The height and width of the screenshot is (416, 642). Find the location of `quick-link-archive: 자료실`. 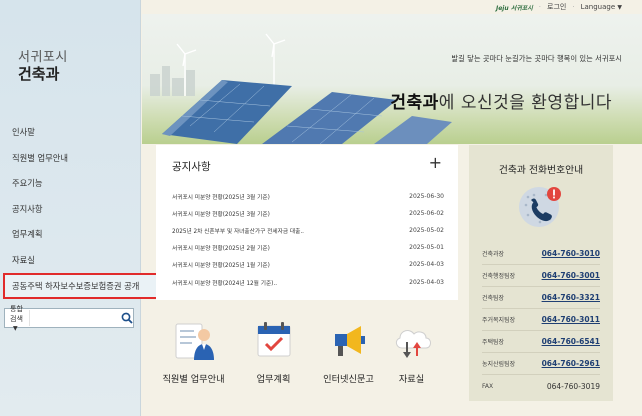

quick-link-archive: 자료실 is located at coordinates (411, 351).